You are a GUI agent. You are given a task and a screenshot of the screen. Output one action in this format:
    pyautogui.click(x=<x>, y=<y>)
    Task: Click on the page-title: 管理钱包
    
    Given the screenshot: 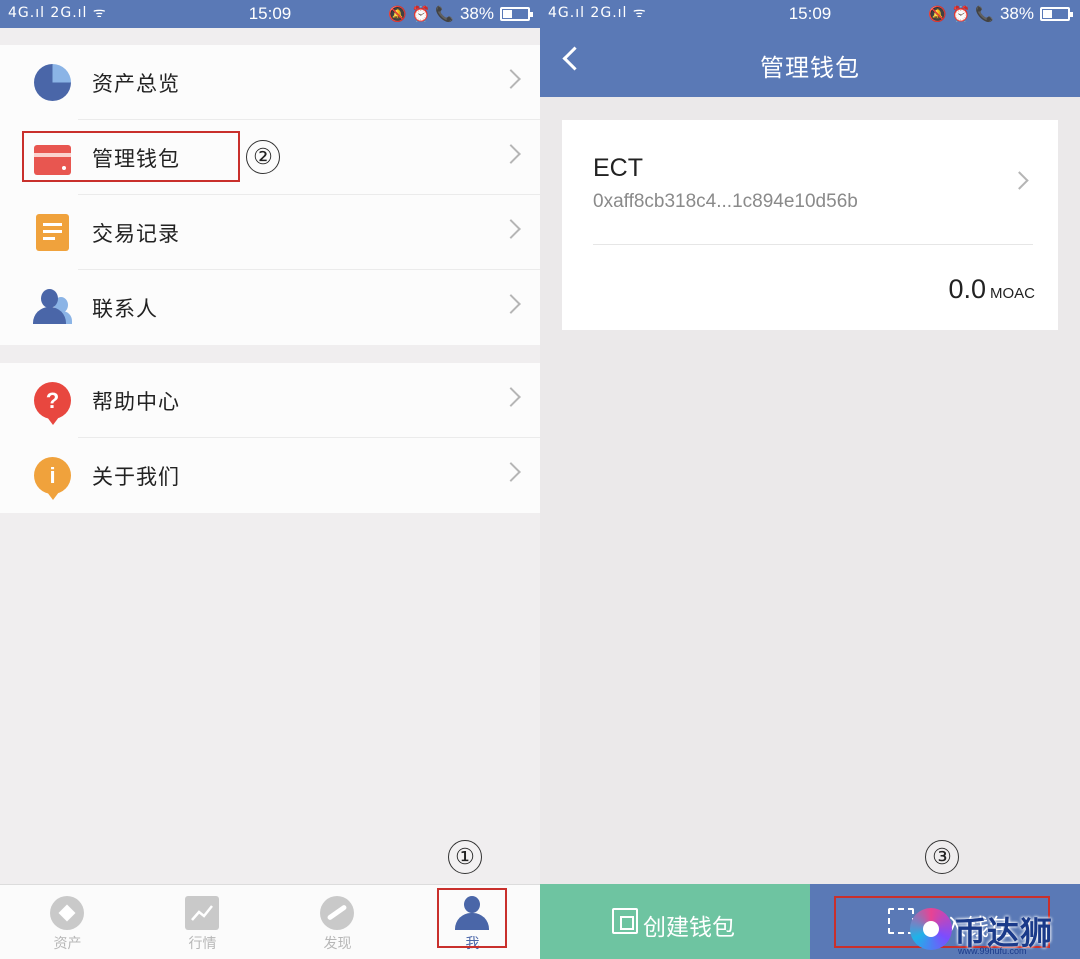 What is the action you would take?
    pyautogui.click(x=810, y=68)
    